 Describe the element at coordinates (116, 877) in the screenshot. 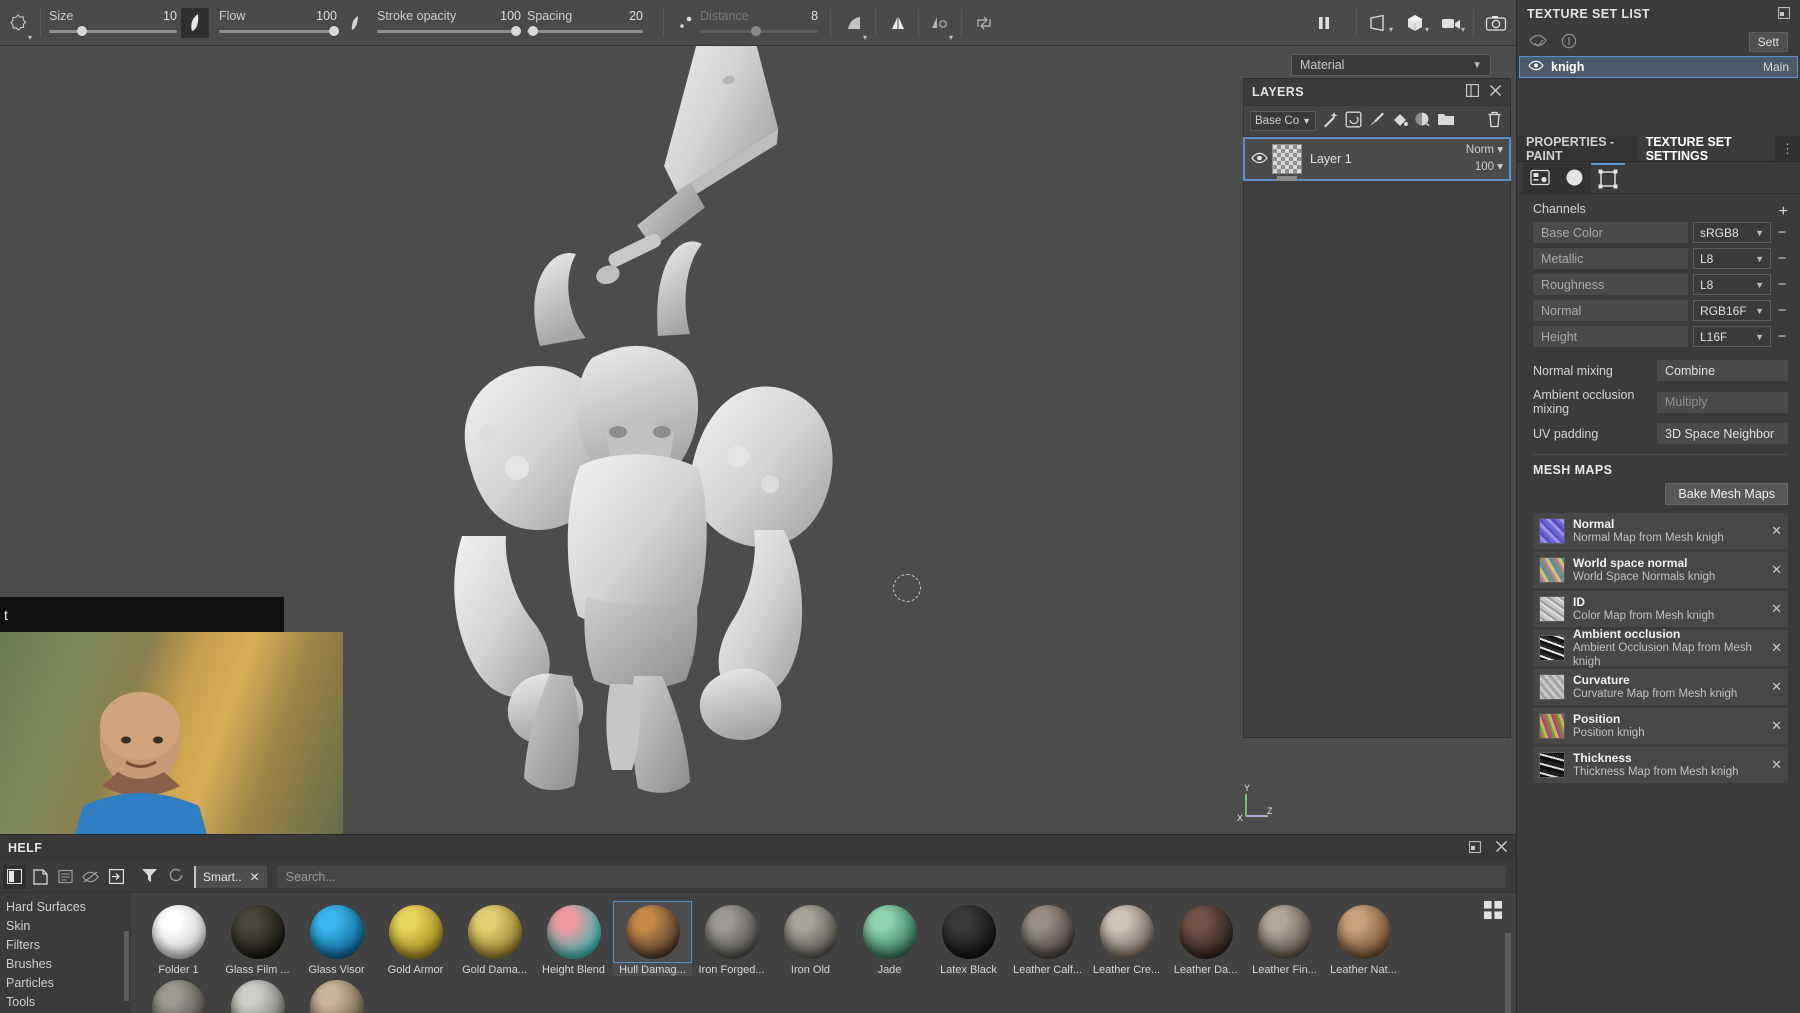

I see `import-icon` at that location.